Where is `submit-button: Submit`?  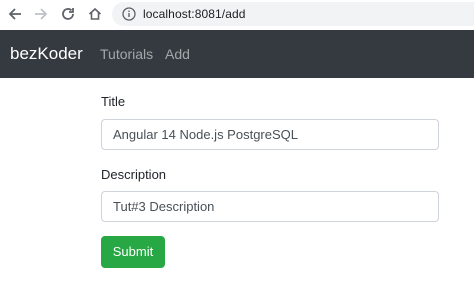
submit-button: Submit is located at coordinates (133, 252).